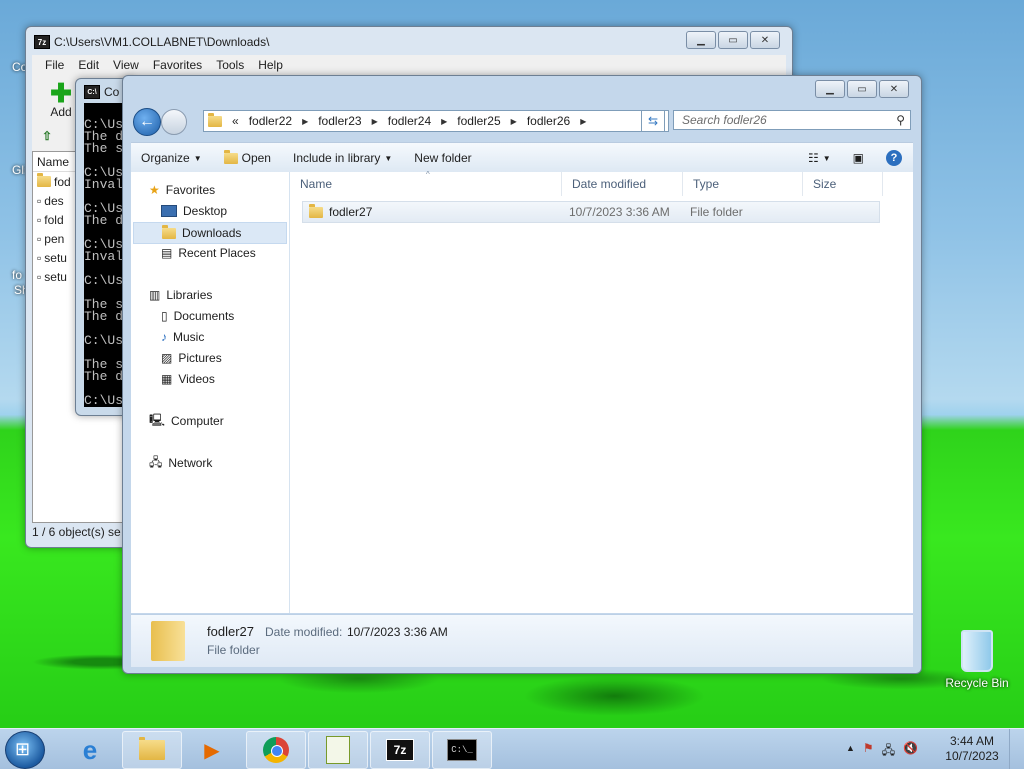 Image resolution: width=1024 pixels, height=769 pixels. What do you see at coordinates (186, 421) in the screenshot?
I see `nav-computer: 🖳 Computer` at bounding box center [186, 421].